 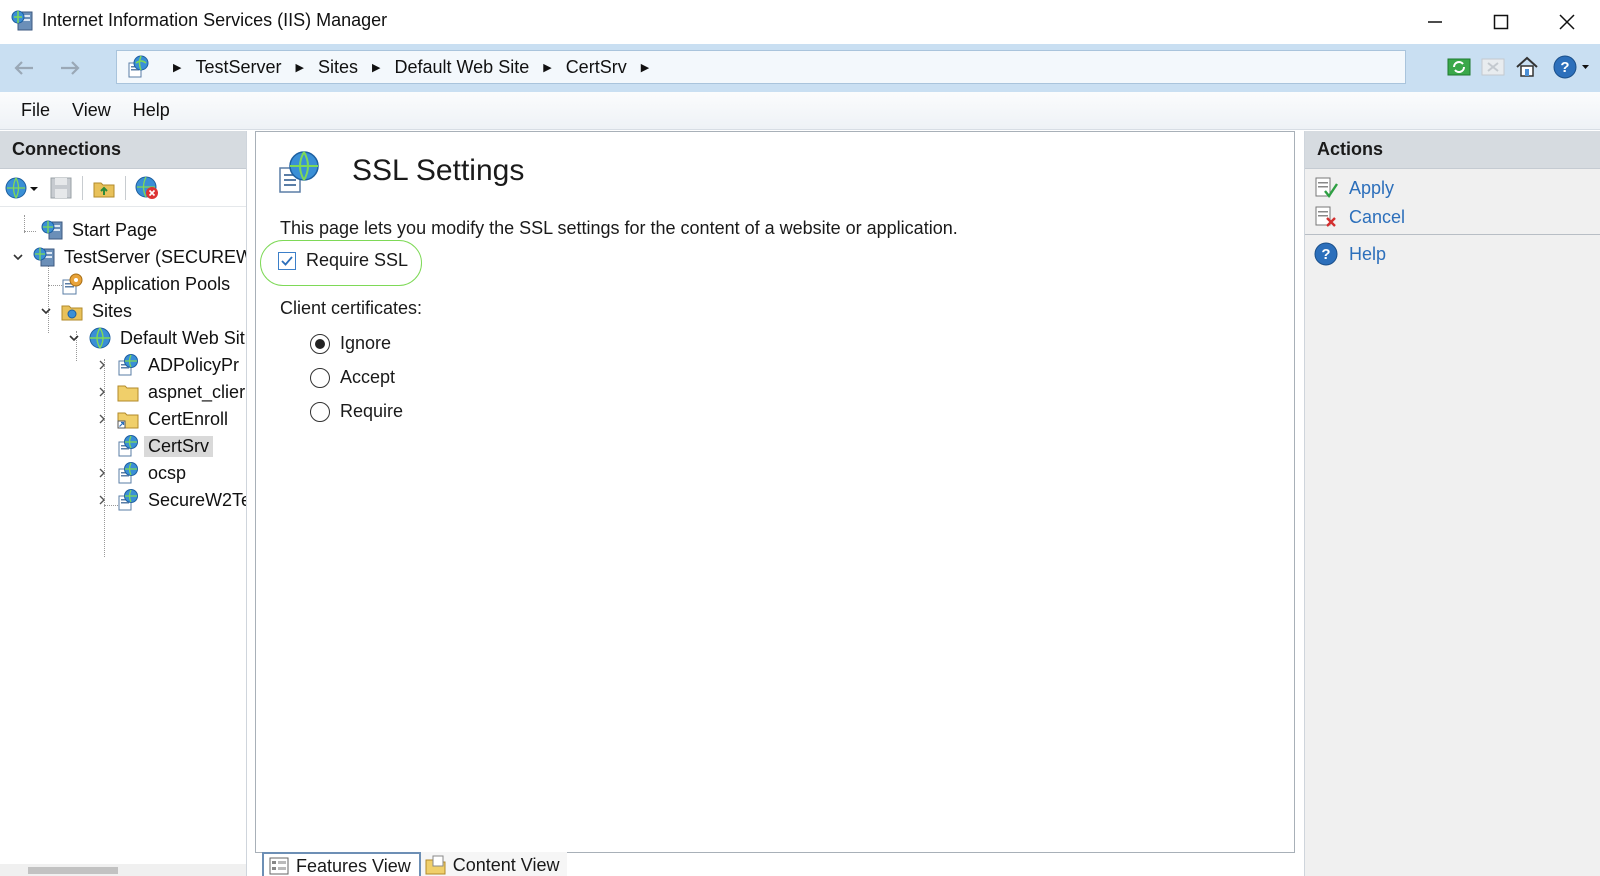 What do you see at coordinates (73, 870) in the screenshot?
I see `scrollbar-thumb` at bounding box center [73, 870].